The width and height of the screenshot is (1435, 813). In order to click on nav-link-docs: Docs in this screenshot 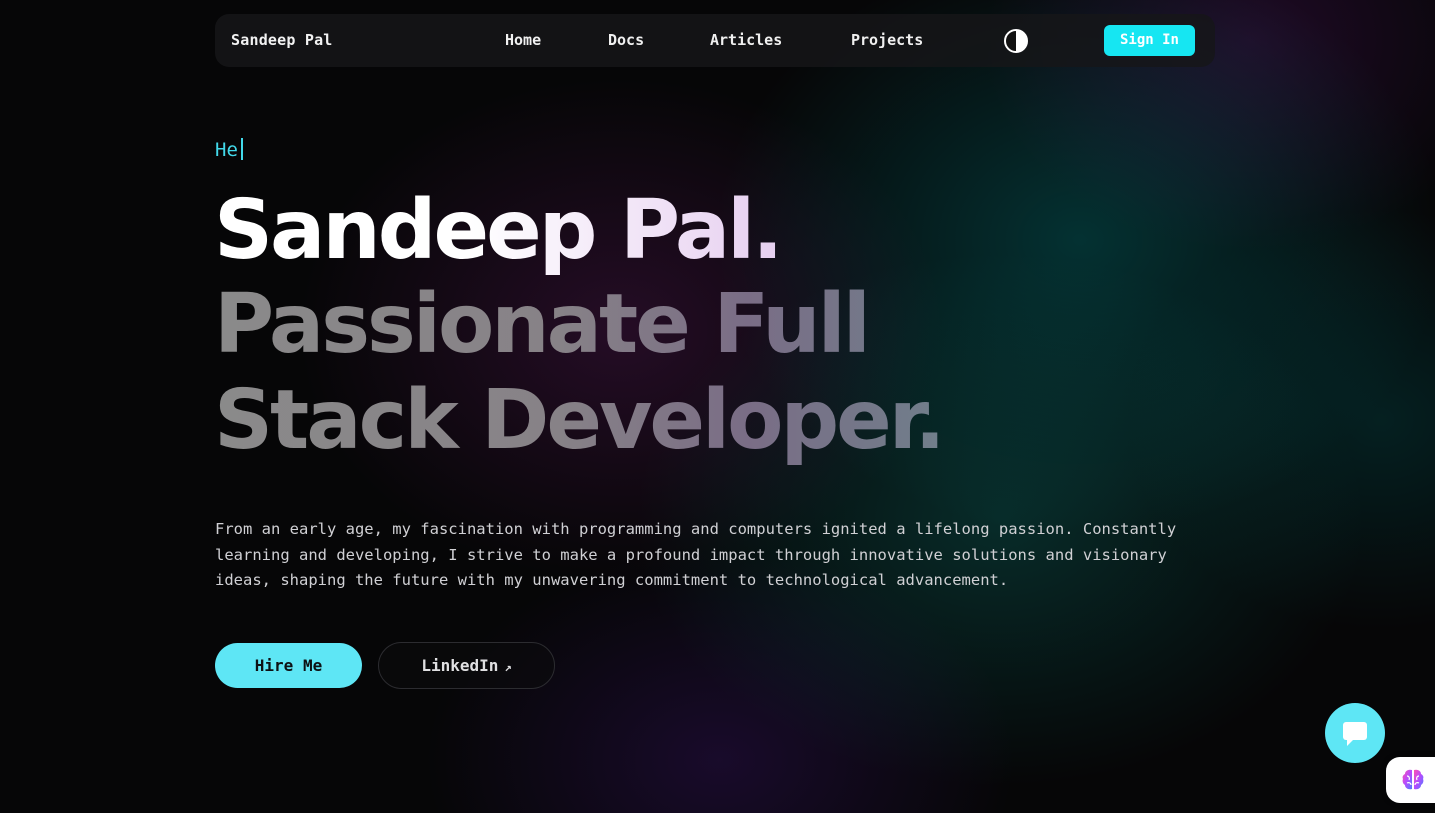, I will do `click(626, 40)`.